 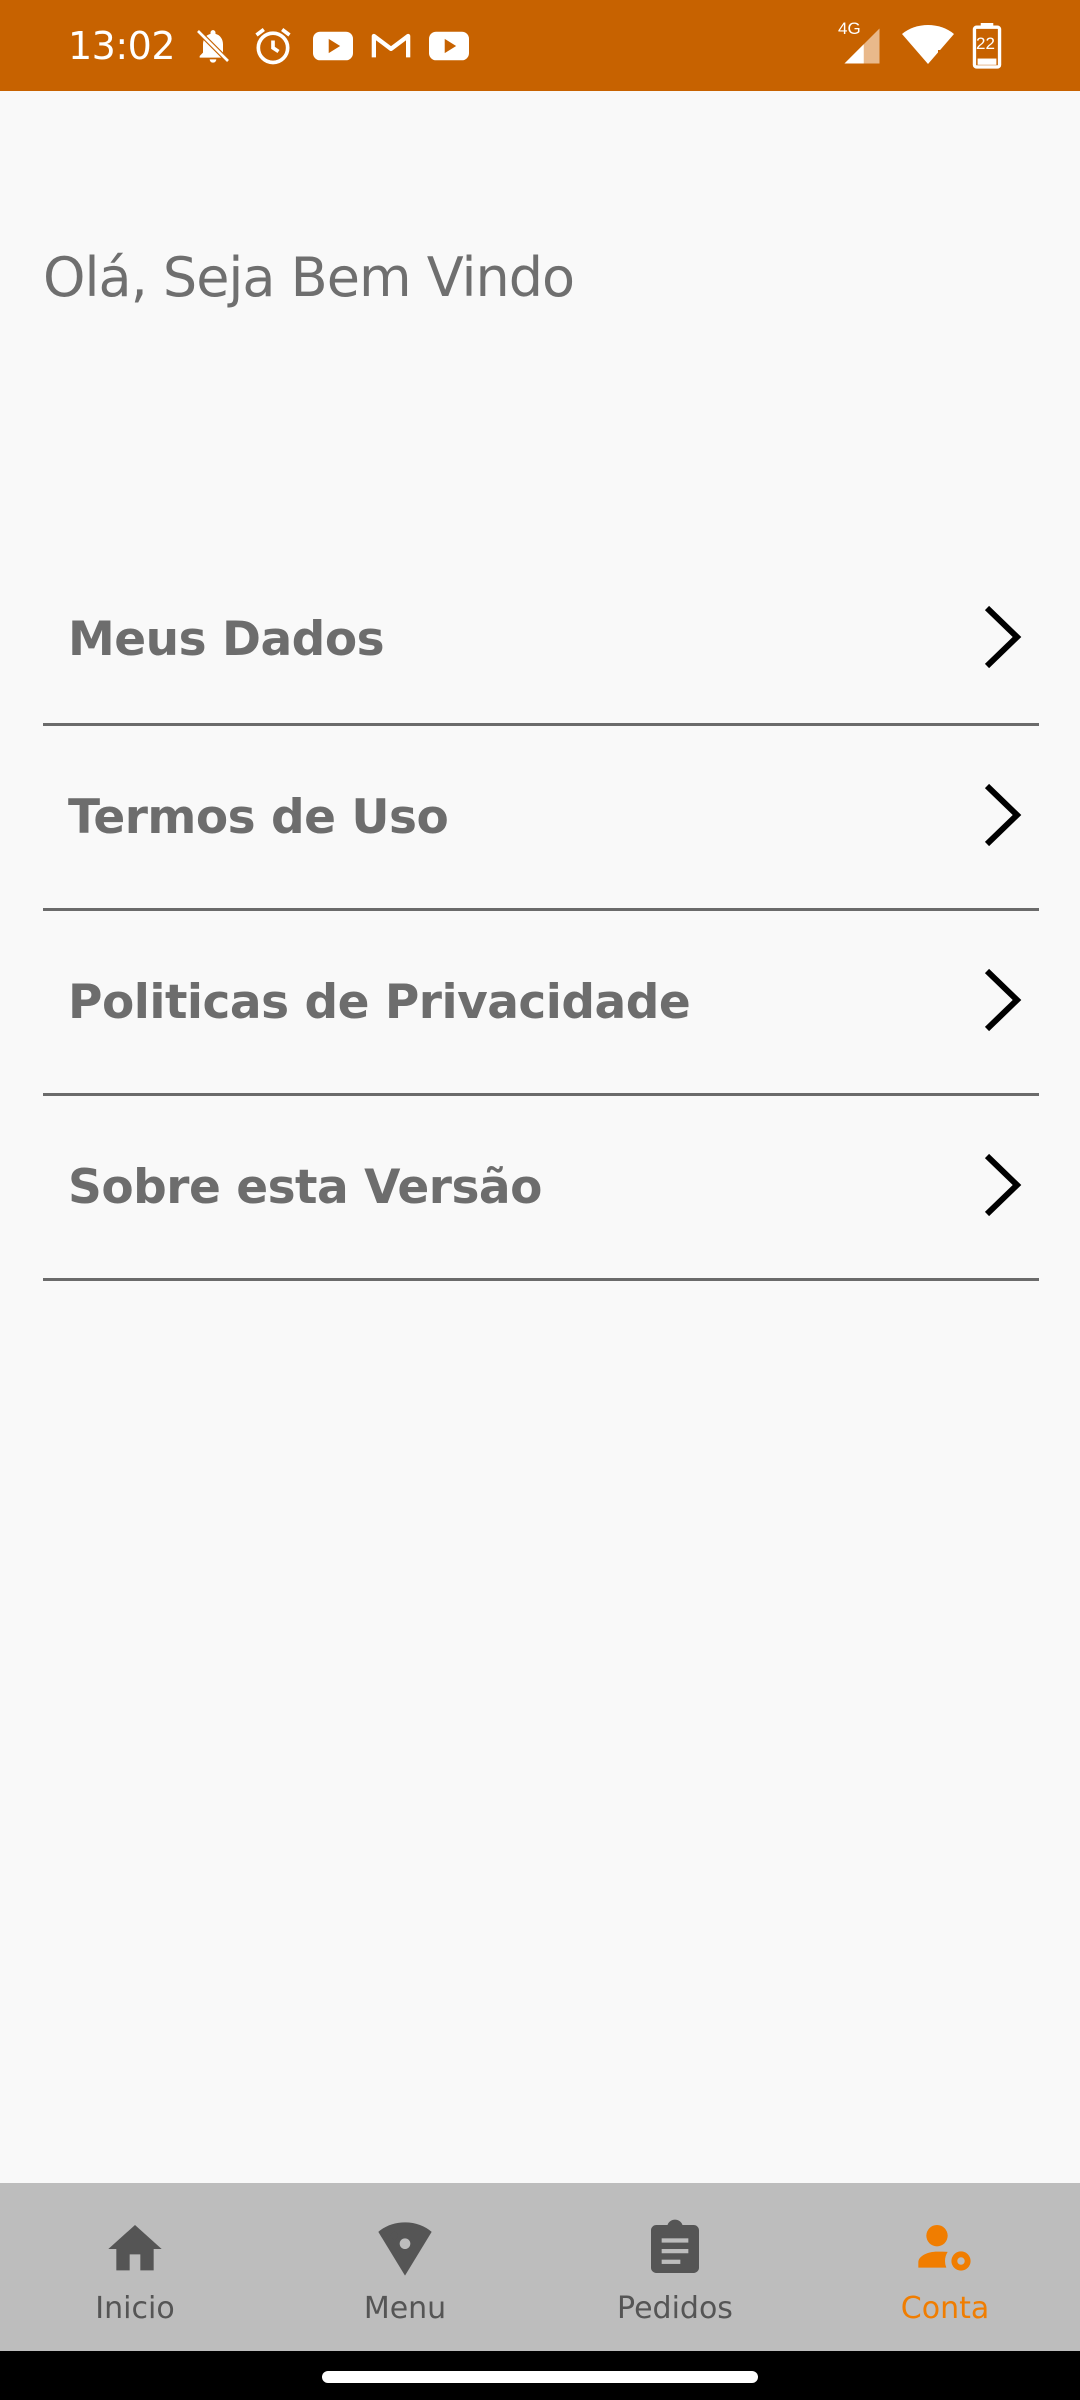 I want to click on nav-label: Pedidos, so click(x=675, y=2308).